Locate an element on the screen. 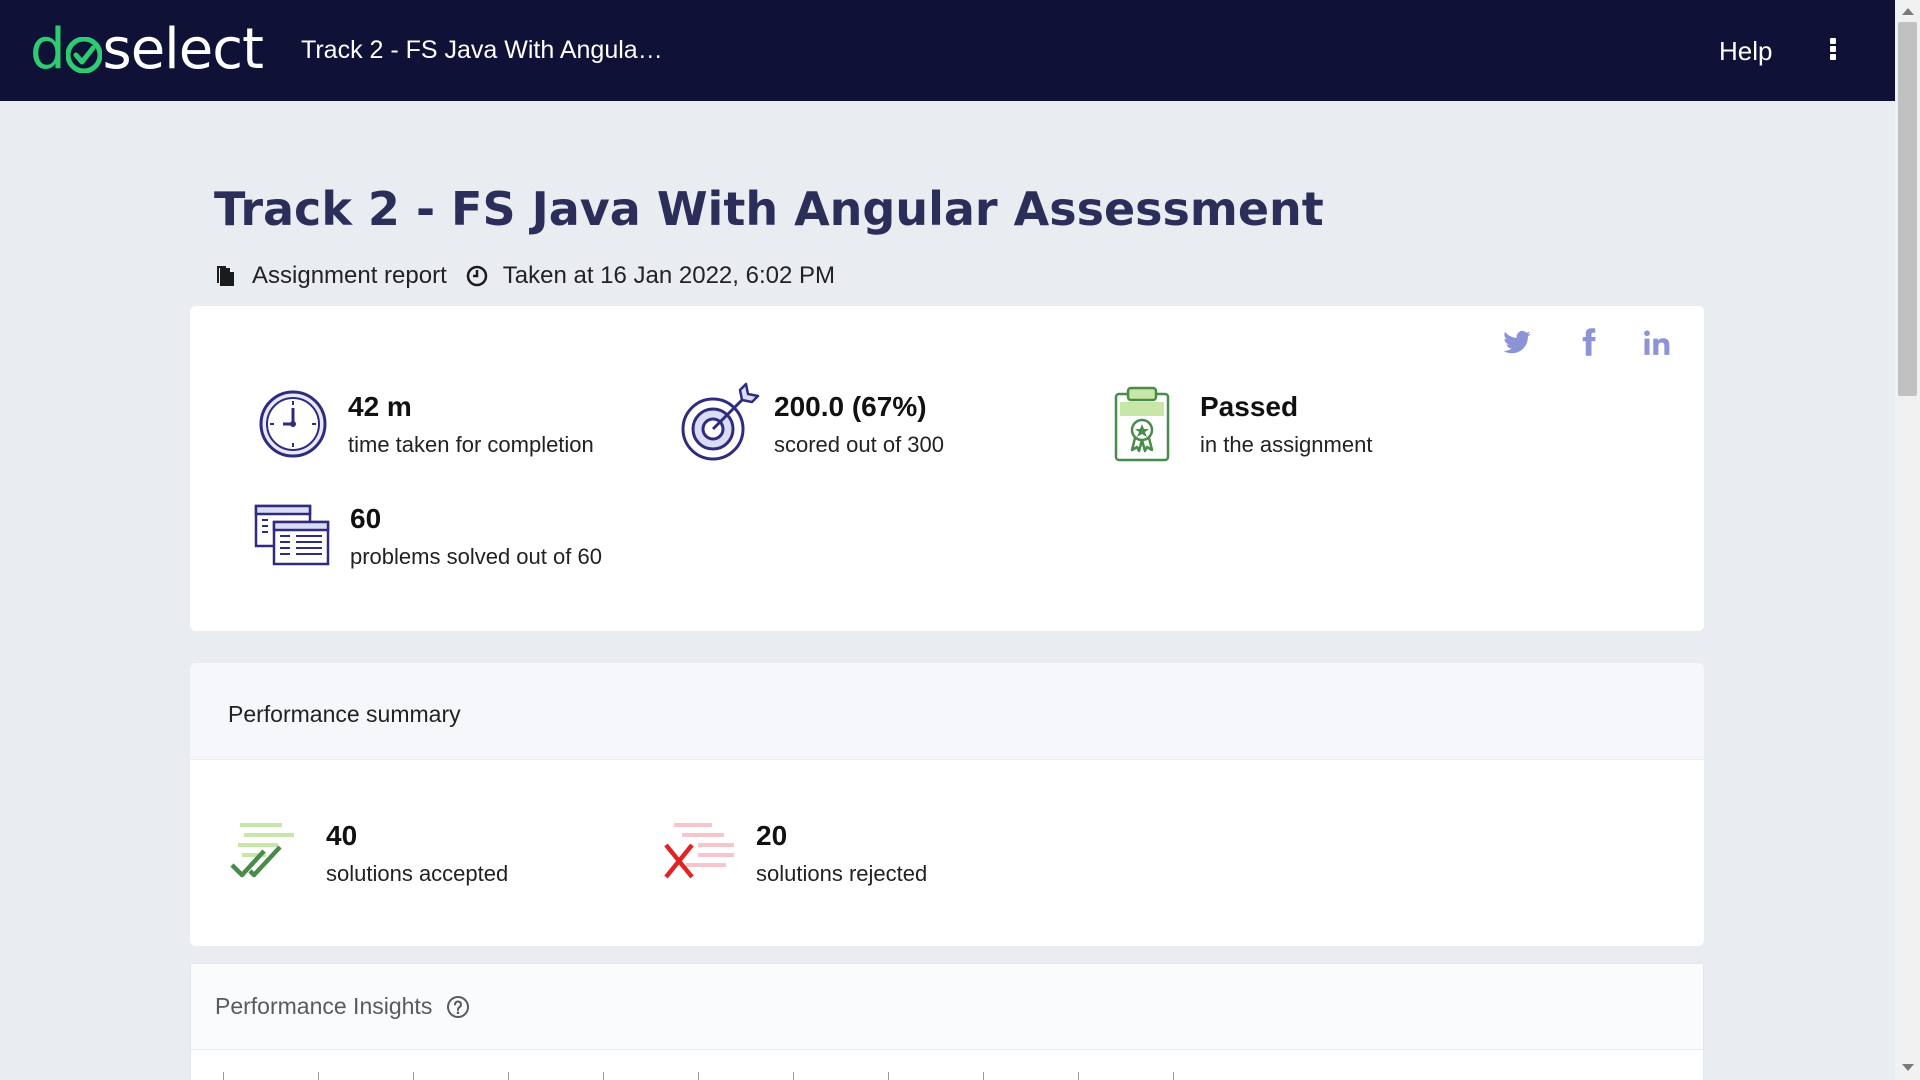 The image size is (1920, 1080). windows-problems-icon is located at coordinates (292, 535).